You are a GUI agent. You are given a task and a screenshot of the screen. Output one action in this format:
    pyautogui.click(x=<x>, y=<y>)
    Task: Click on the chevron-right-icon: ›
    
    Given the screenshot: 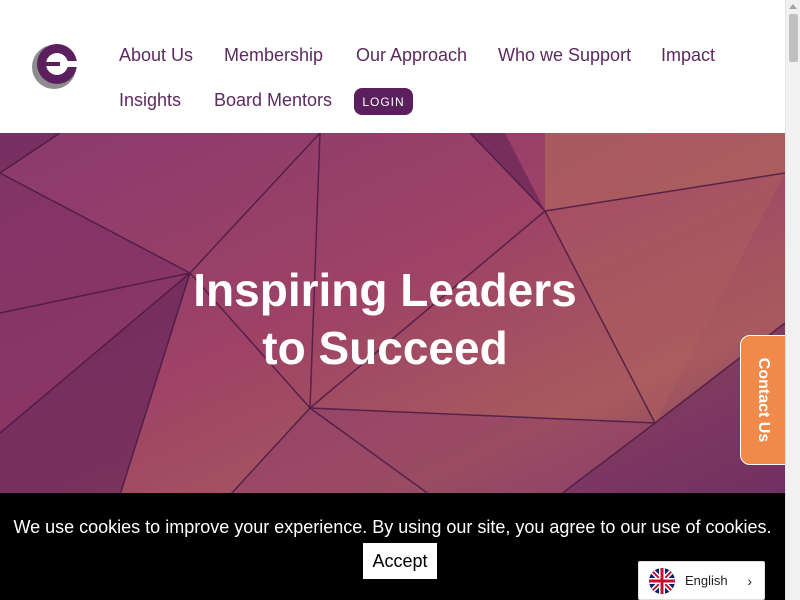 What is the action you would take?
    pyautogui.click(x=749, y=580)
    